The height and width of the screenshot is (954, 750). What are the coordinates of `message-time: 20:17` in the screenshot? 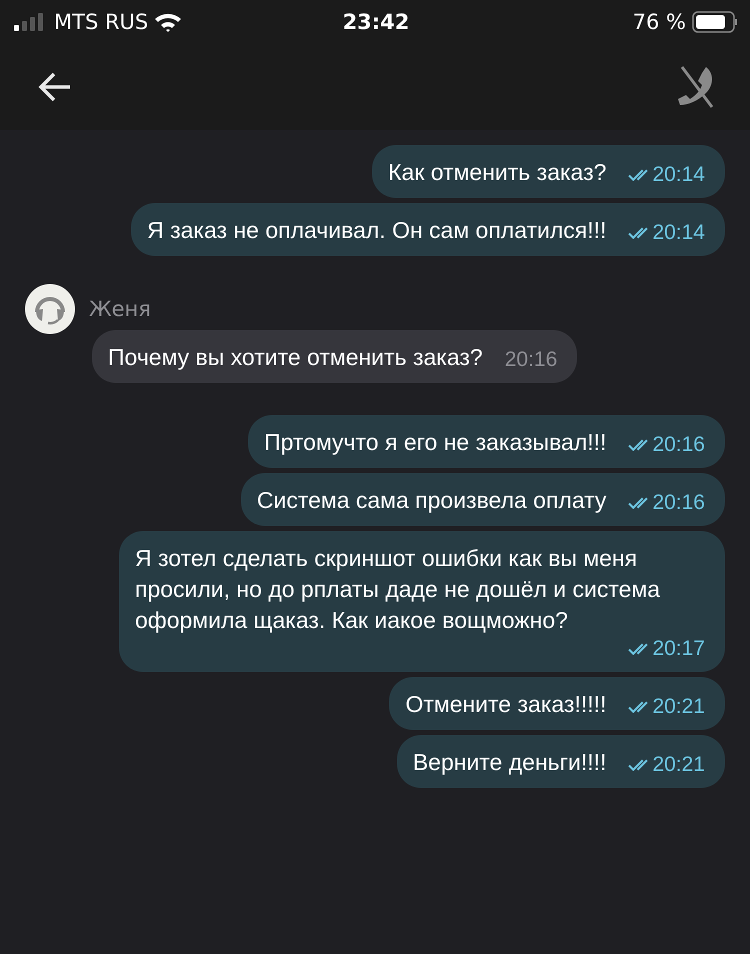 It's located at (678, 649).